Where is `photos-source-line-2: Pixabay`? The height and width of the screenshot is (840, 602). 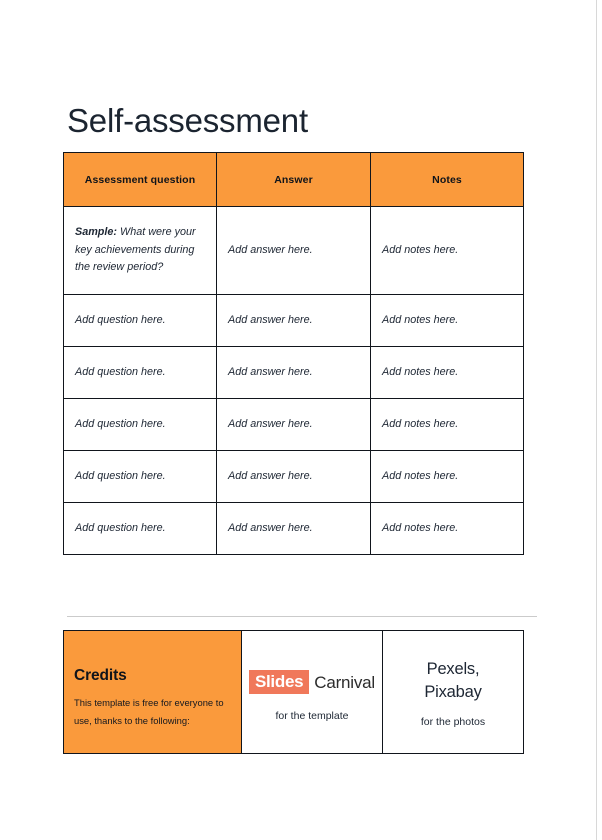
photos-source-line-2: Pixabay is located at coordinates (453, 692).